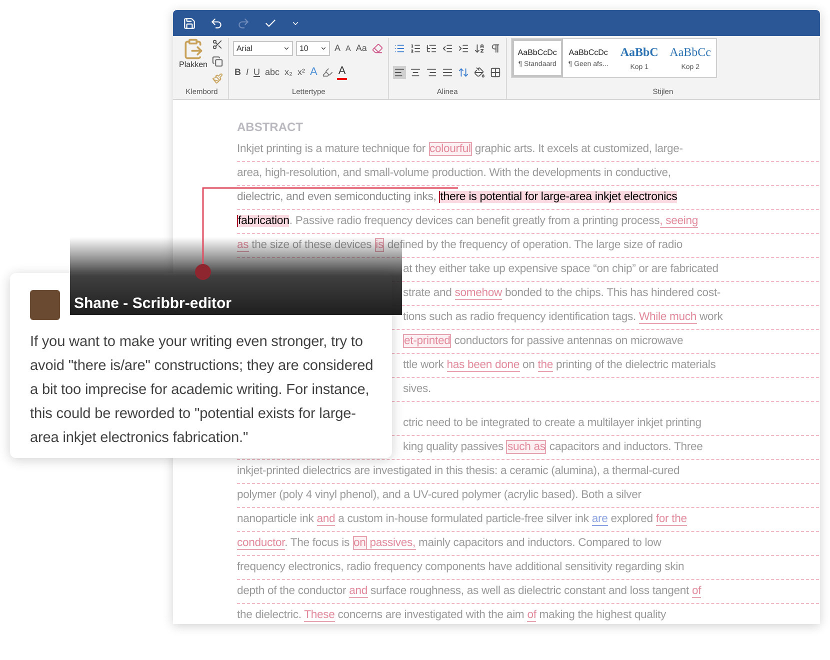  Describe the element at coordinates (256, 72) in the screenshot. I see `format-button: U` at that location.